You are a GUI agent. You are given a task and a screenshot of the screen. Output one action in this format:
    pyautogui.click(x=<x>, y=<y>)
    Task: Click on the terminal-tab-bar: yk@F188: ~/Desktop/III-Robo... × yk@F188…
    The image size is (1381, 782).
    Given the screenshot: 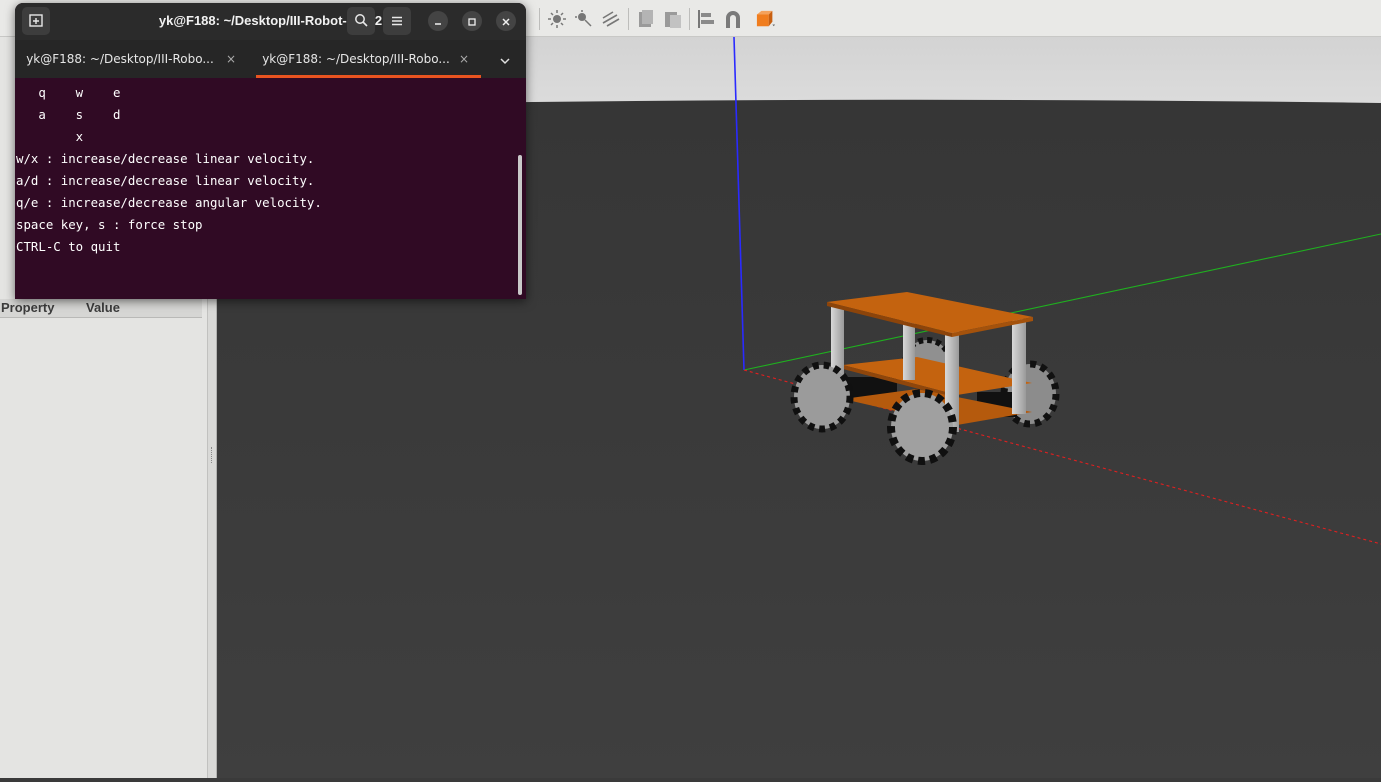 What is the action you would take?
    pyautogui.click(x=270, y=59)
    